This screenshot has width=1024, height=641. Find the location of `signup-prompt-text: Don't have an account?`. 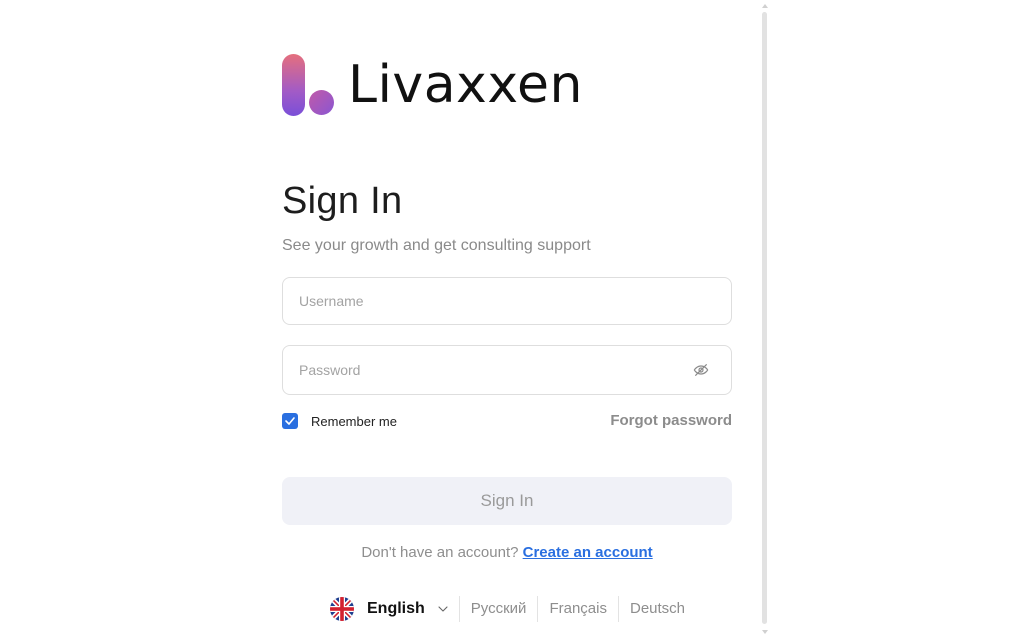

signup-prompt-text: Don't have an account? is located at coordinates (440, 552).